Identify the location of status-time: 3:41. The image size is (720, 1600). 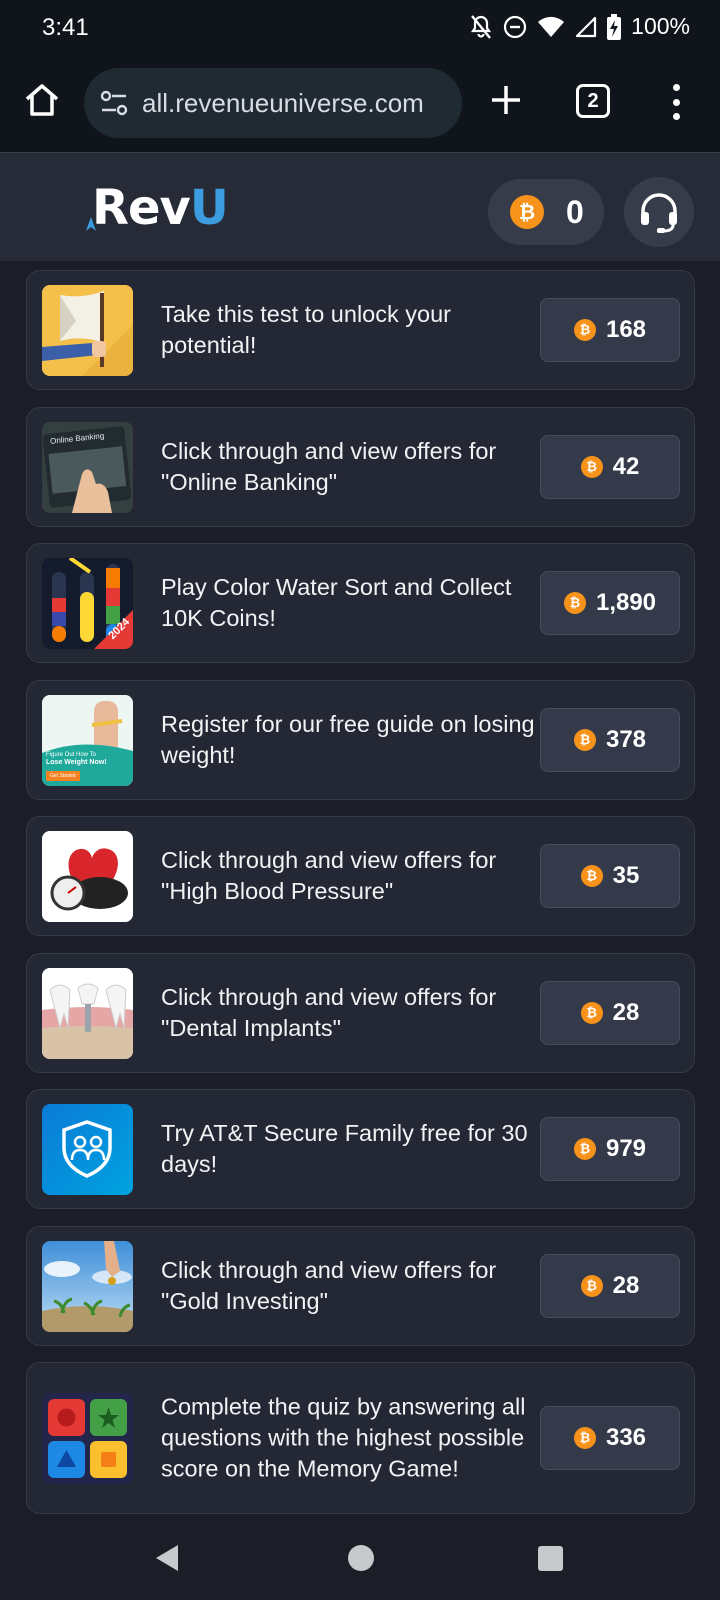
(65, 27).